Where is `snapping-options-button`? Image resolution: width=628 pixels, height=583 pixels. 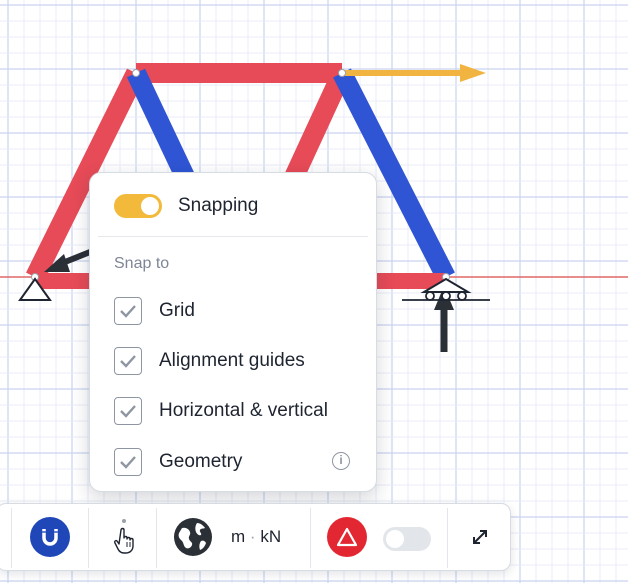 snapping-options-button is located at coordinates (125, 538).